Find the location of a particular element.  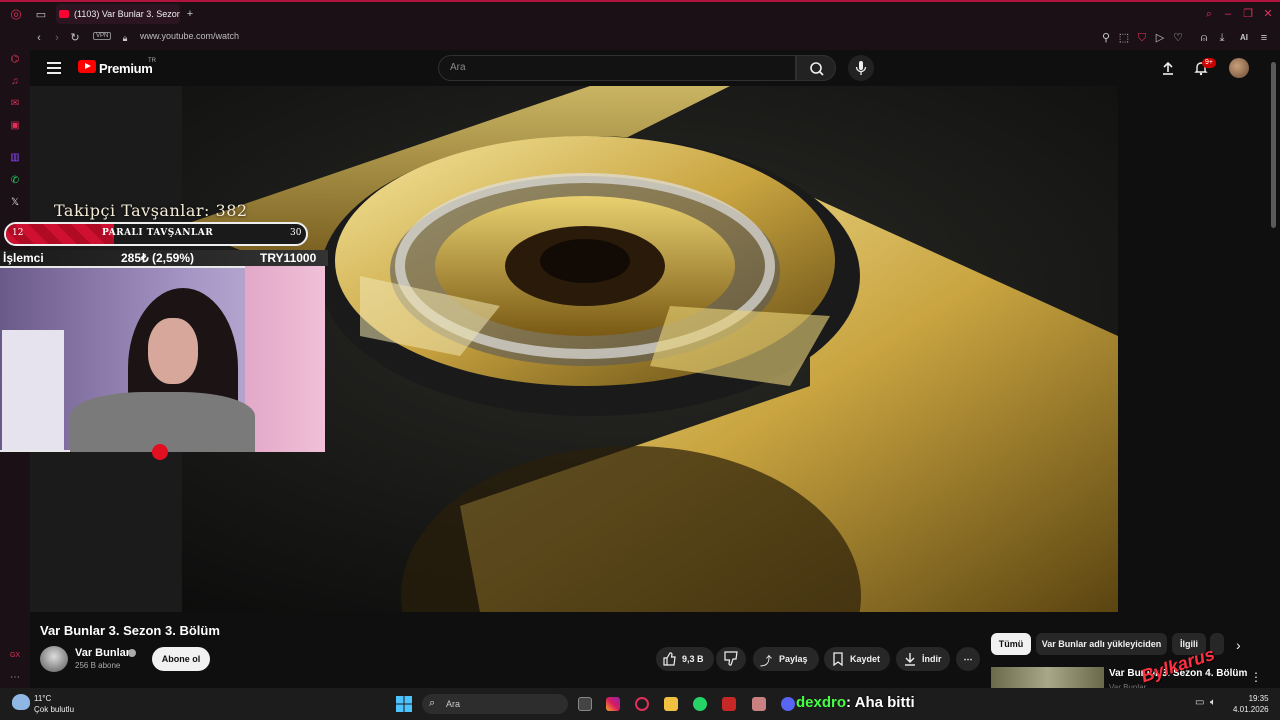

close-window-icon: ✕ is located at coordinates (1268, 14).